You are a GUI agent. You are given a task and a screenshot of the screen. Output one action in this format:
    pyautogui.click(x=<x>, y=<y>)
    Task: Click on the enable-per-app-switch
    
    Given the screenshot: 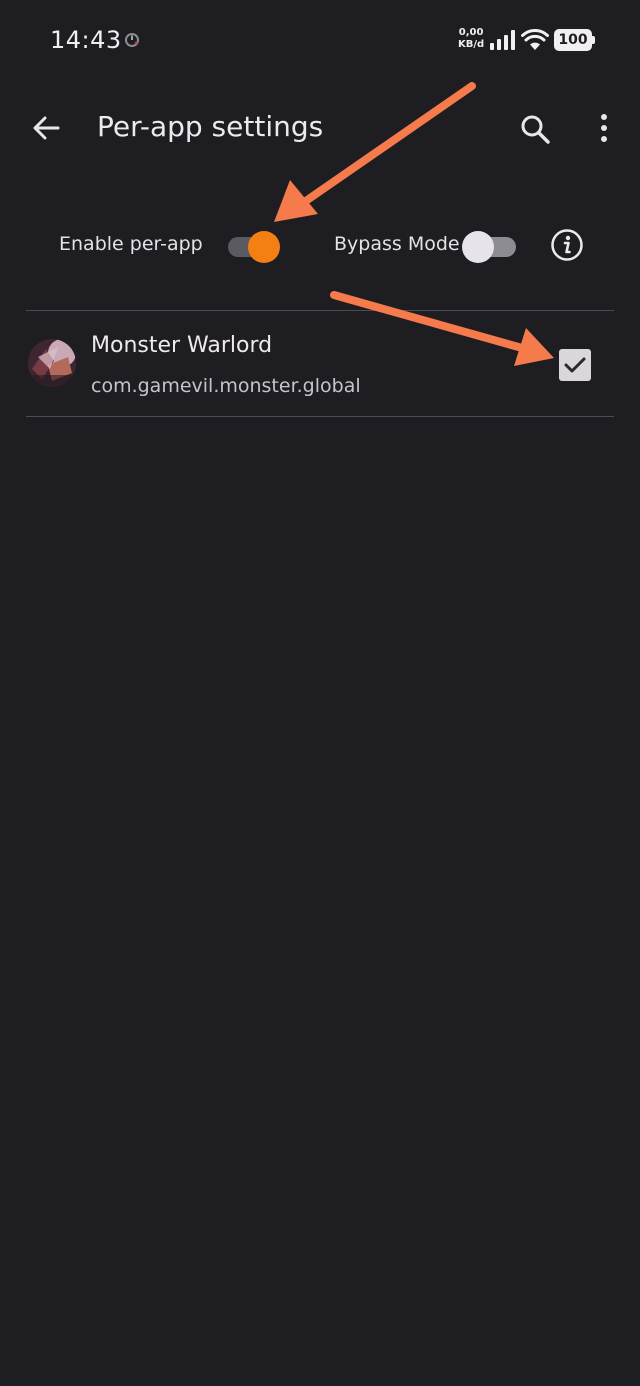 What is the action you would take?
    pyautogui.click(x=252, y=245)
    